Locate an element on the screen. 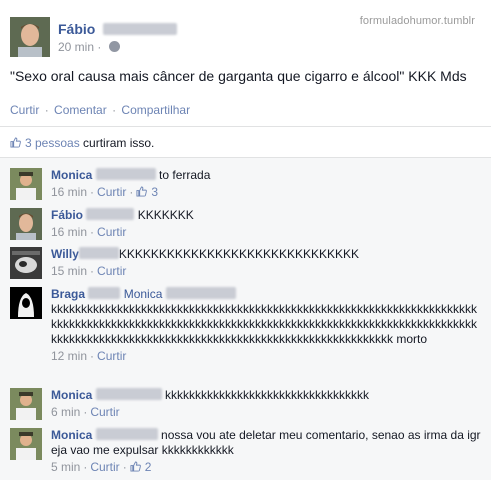 The width and height of the screenshot is (491, 480). commenter-name: Willy is located at coordinates (65, 254).